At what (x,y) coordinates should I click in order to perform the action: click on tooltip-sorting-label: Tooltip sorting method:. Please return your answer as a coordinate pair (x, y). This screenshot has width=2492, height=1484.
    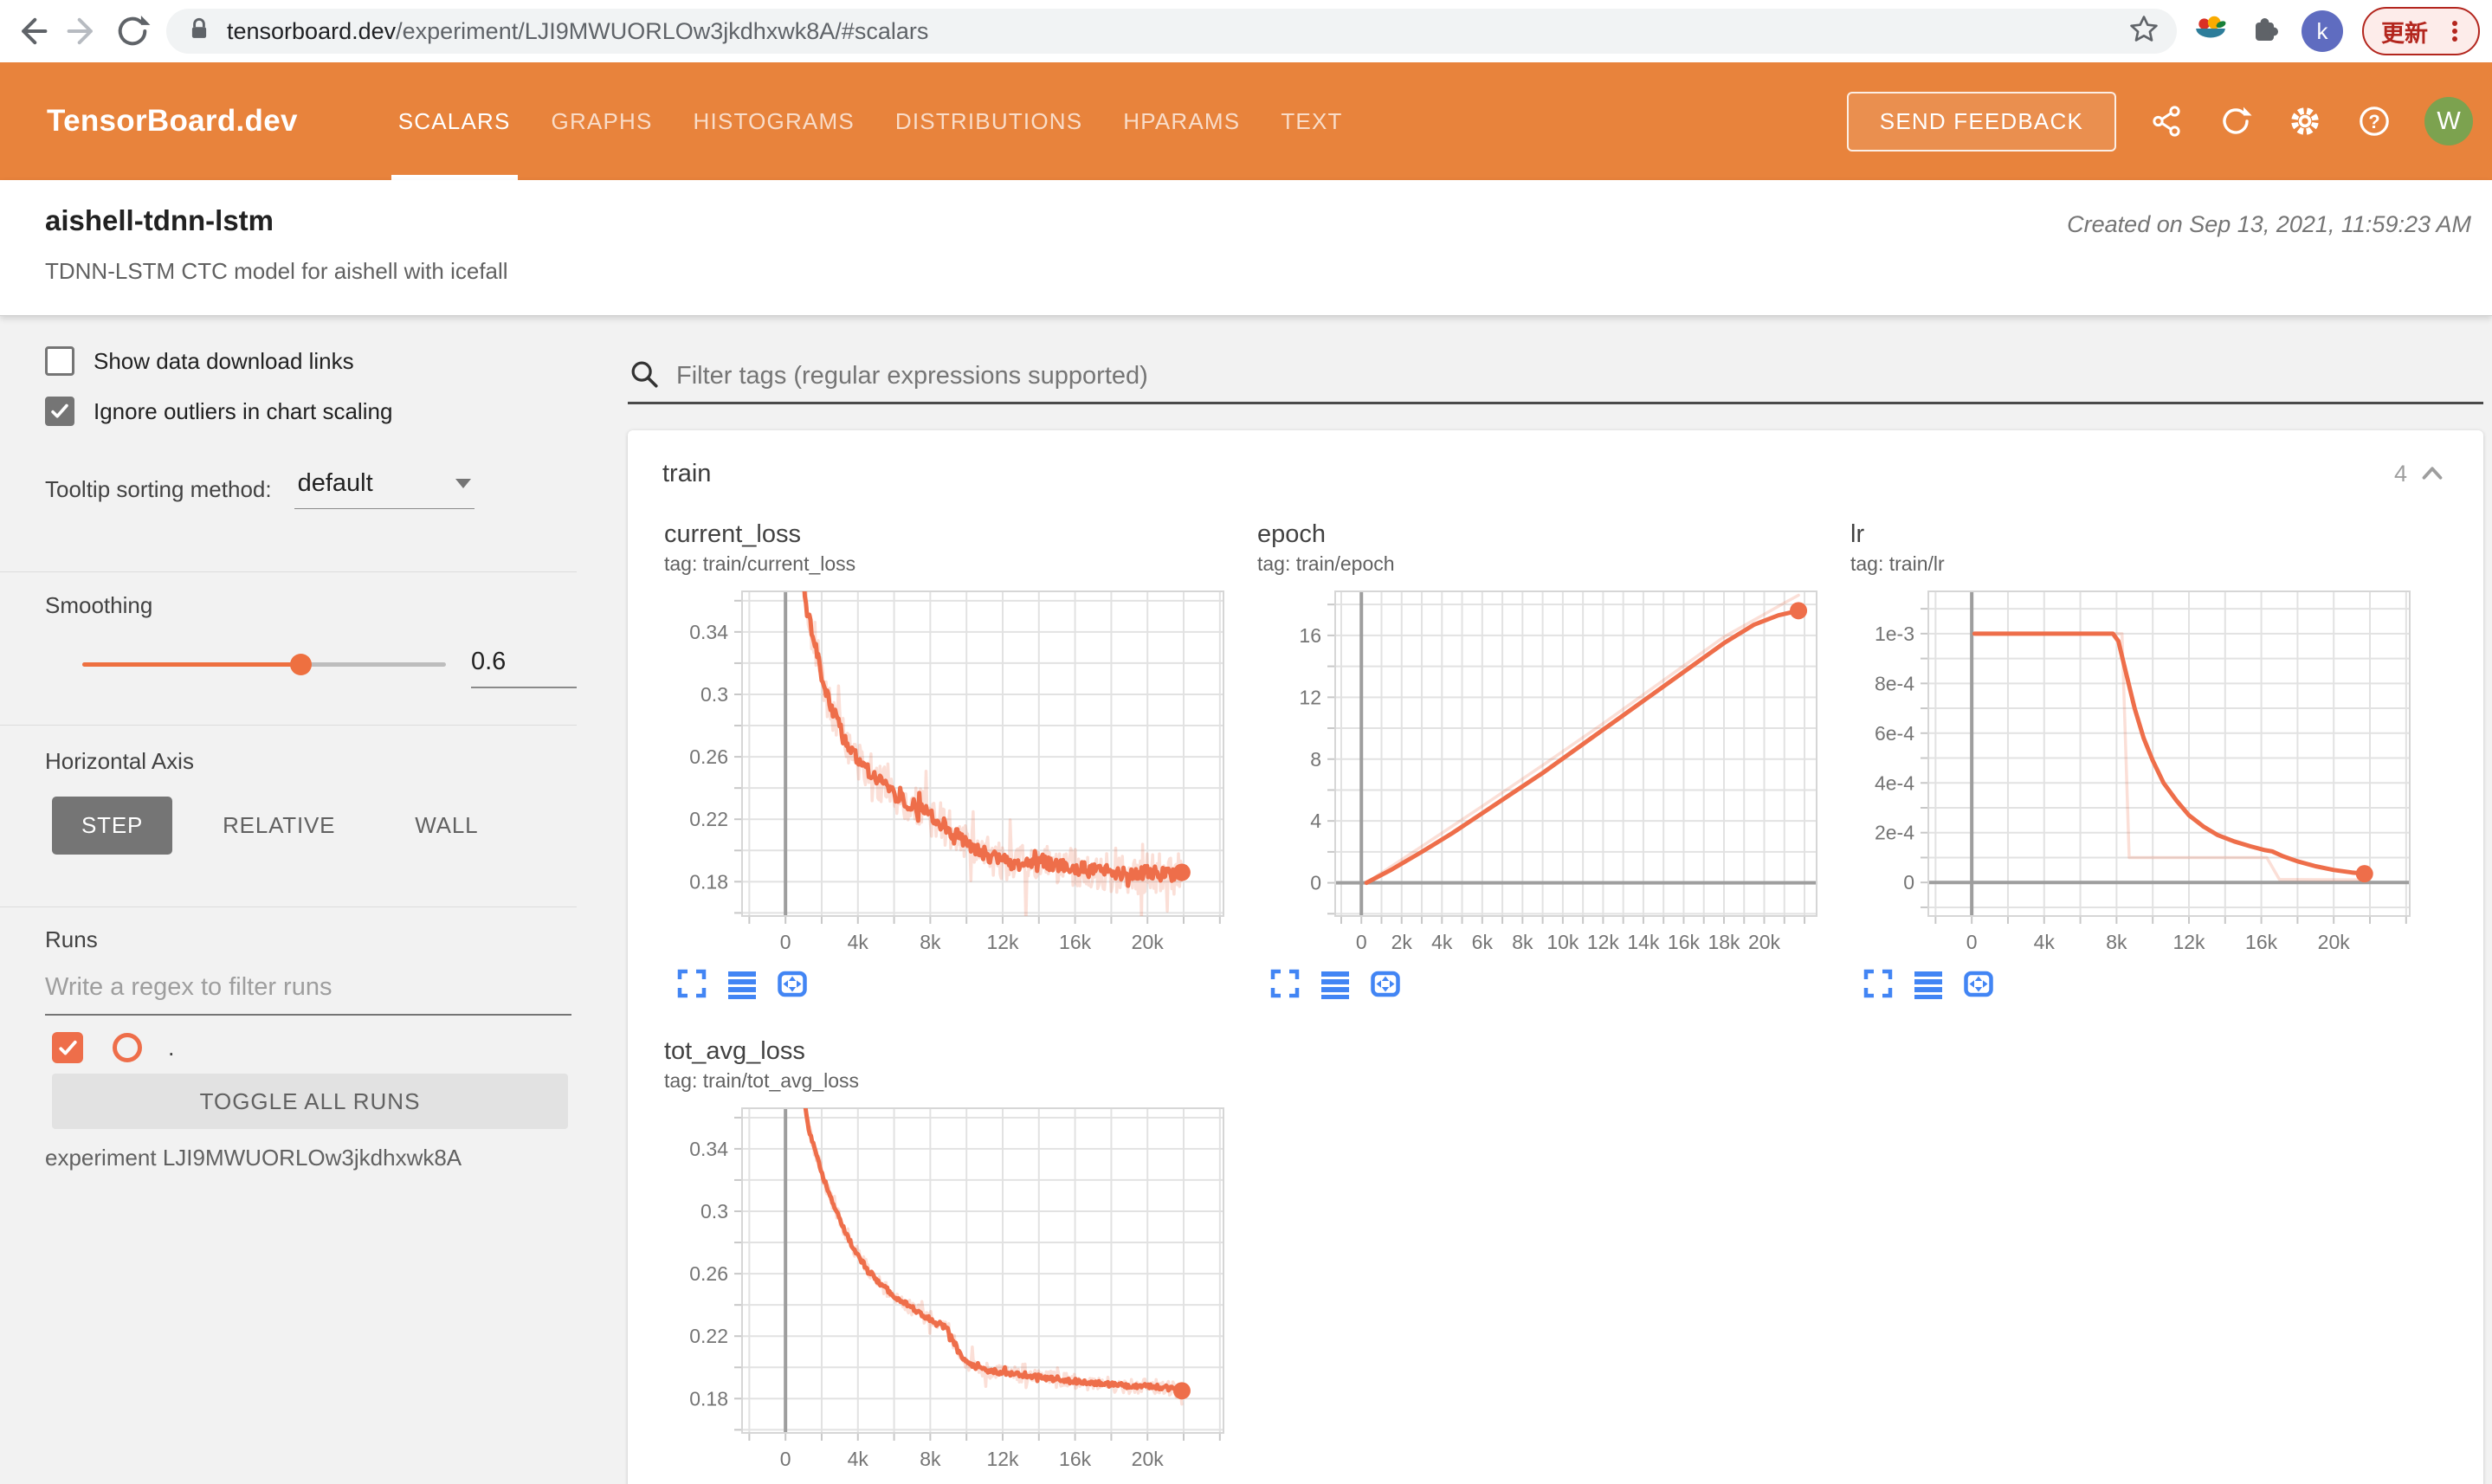
    Looking at the image, I should click on (158, 488).